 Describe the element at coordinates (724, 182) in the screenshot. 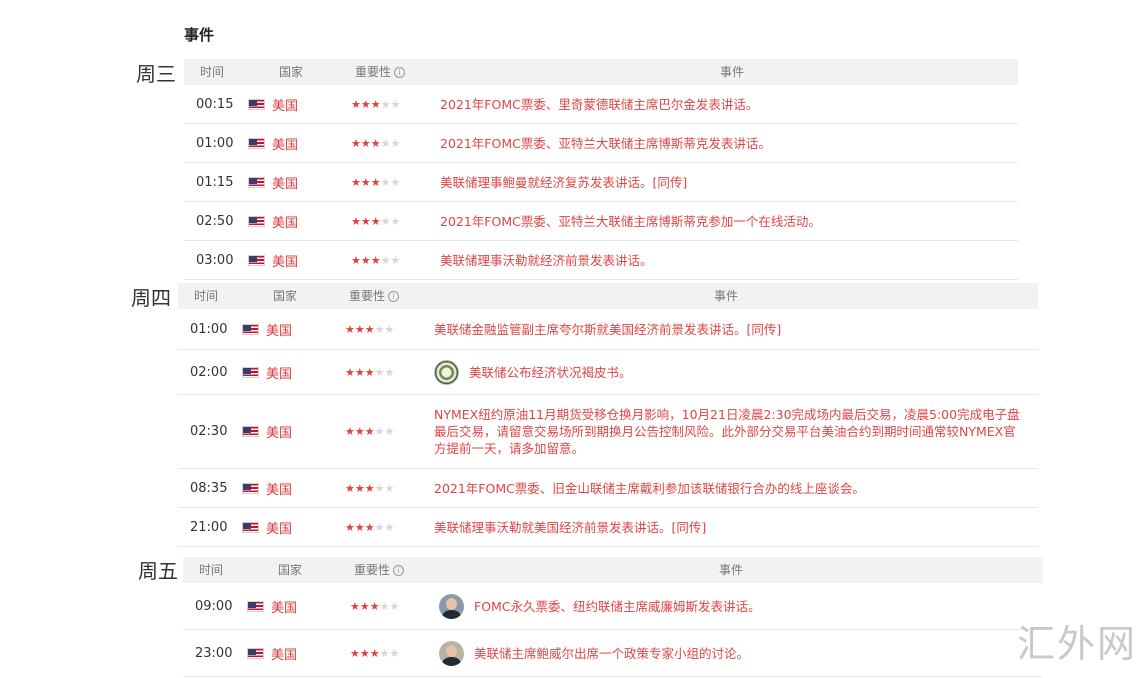

I see `event-text: 美联储理事鲍曼就经济复苏发表讲话。[同传]` at that location.